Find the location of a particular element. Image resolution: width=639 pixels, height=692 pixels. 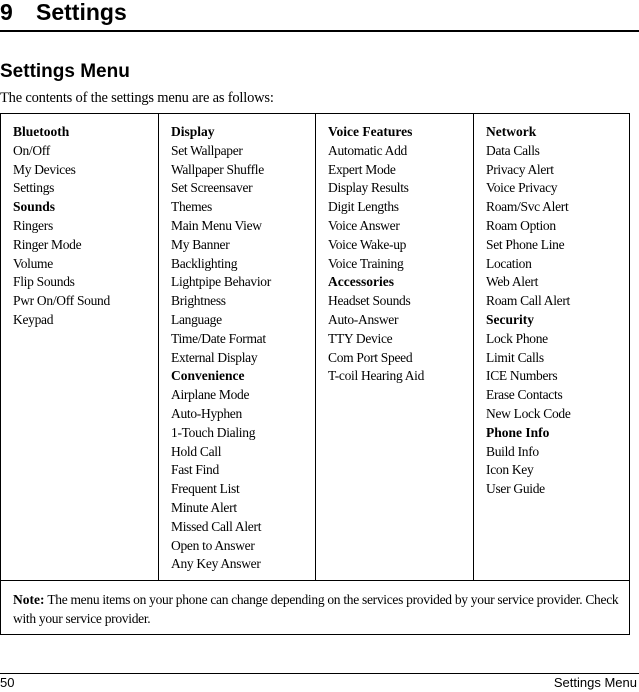

menu-category-heading: Sounds is located at coordinates (34, 207).